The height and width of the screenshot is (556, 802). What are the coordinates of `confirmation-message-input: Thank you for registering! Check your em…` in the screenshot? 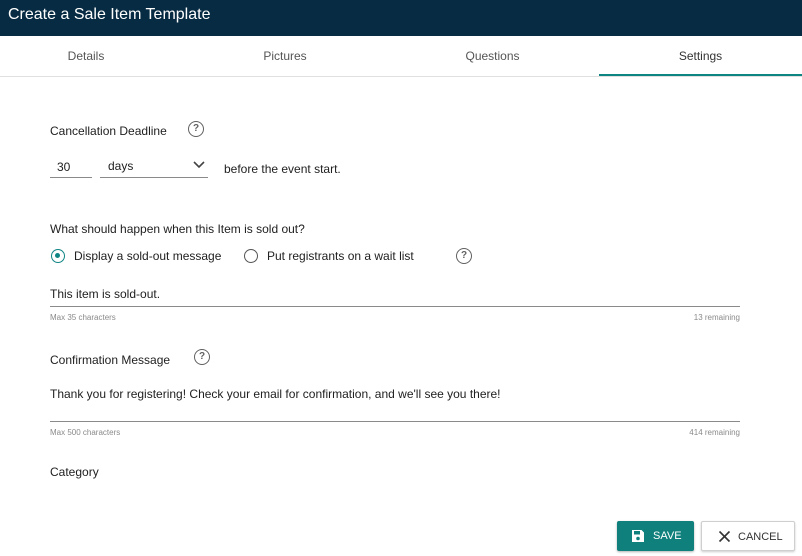 It's located at (395, 404).